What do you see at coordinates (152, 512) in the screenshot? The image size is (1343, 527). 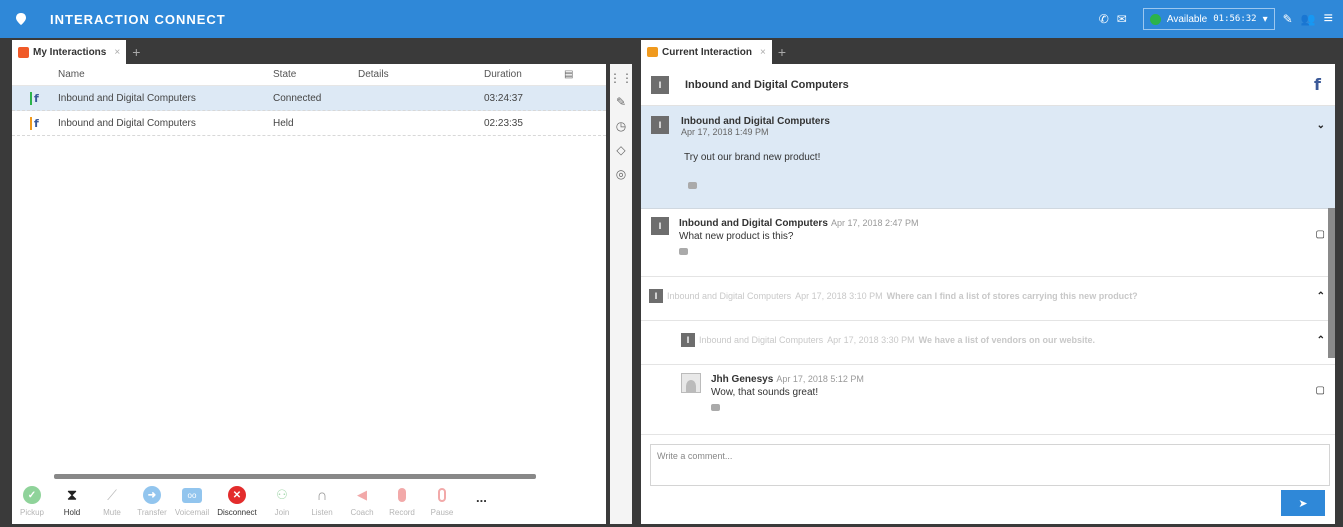 I see `button-label: Transfer` at bounding box center [152, 512].